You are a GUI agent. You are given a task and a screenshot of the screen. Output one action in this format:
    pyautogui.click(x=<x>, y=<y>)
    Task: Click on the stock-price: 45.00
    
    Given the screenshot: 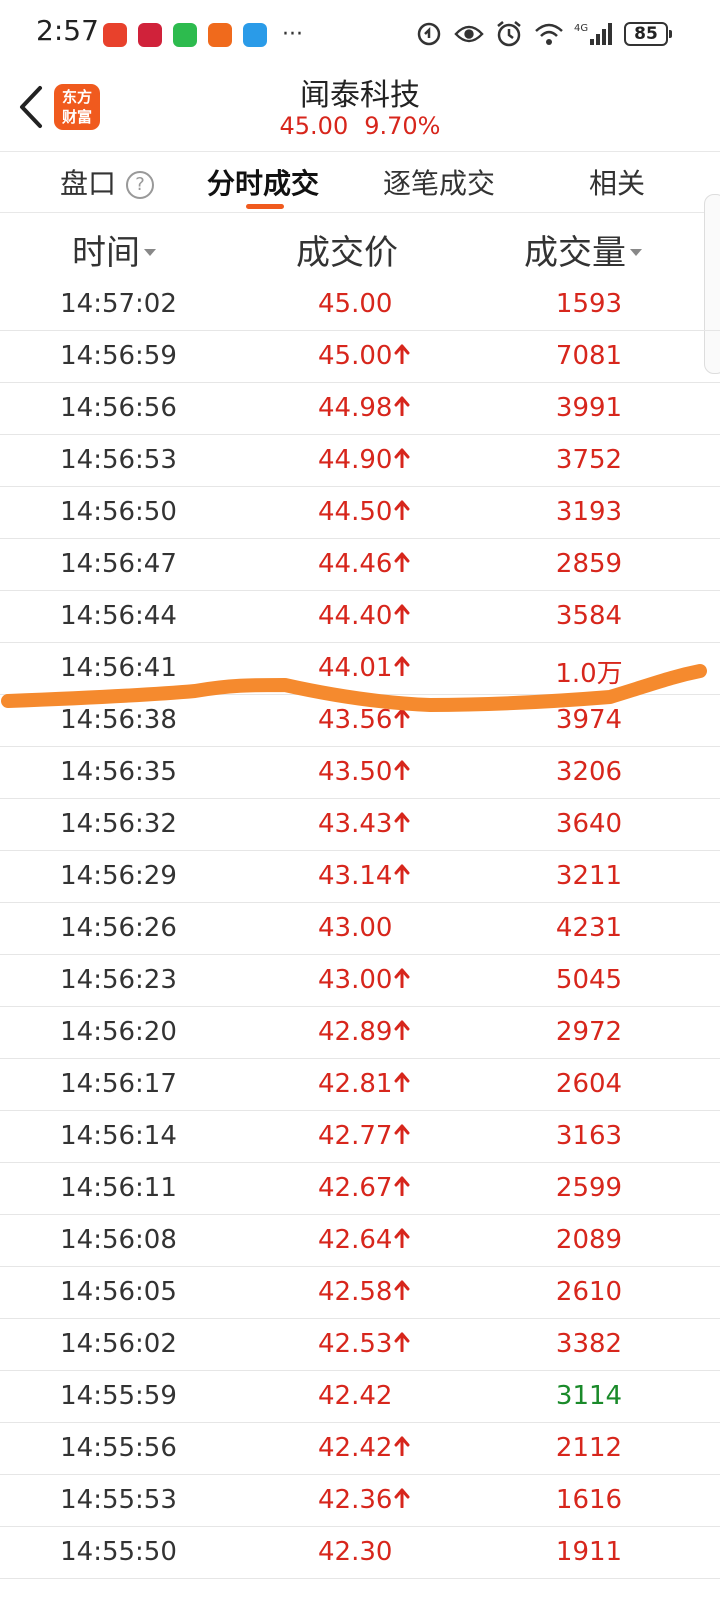 What is the action you would take?
    pyautogui.click(x=314, y=126)
    